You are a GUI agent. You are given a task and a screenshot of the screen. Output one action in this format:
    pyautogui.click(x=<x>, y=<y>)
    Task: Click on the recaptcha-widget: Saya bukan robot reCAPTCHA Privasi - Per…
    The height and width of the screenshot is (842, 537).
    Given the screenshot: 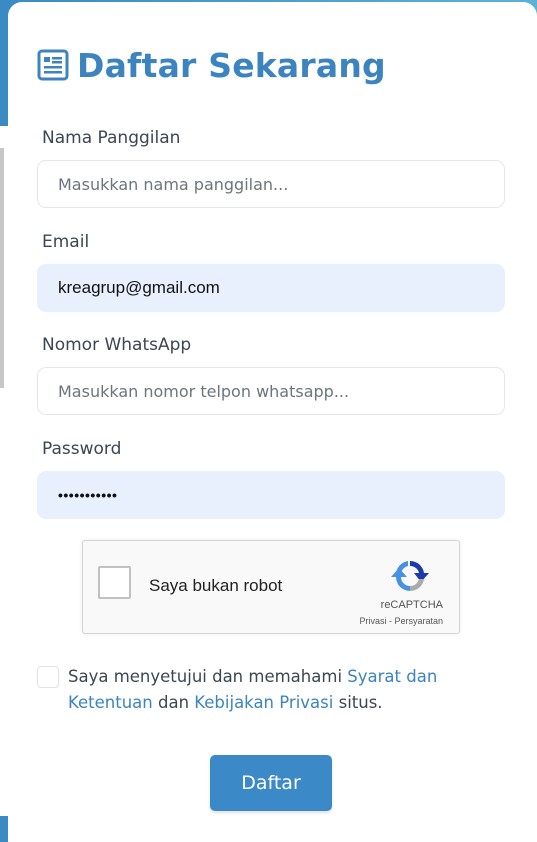 What is the action you would take?
    pyautogui.click(x=271, y=587)
    